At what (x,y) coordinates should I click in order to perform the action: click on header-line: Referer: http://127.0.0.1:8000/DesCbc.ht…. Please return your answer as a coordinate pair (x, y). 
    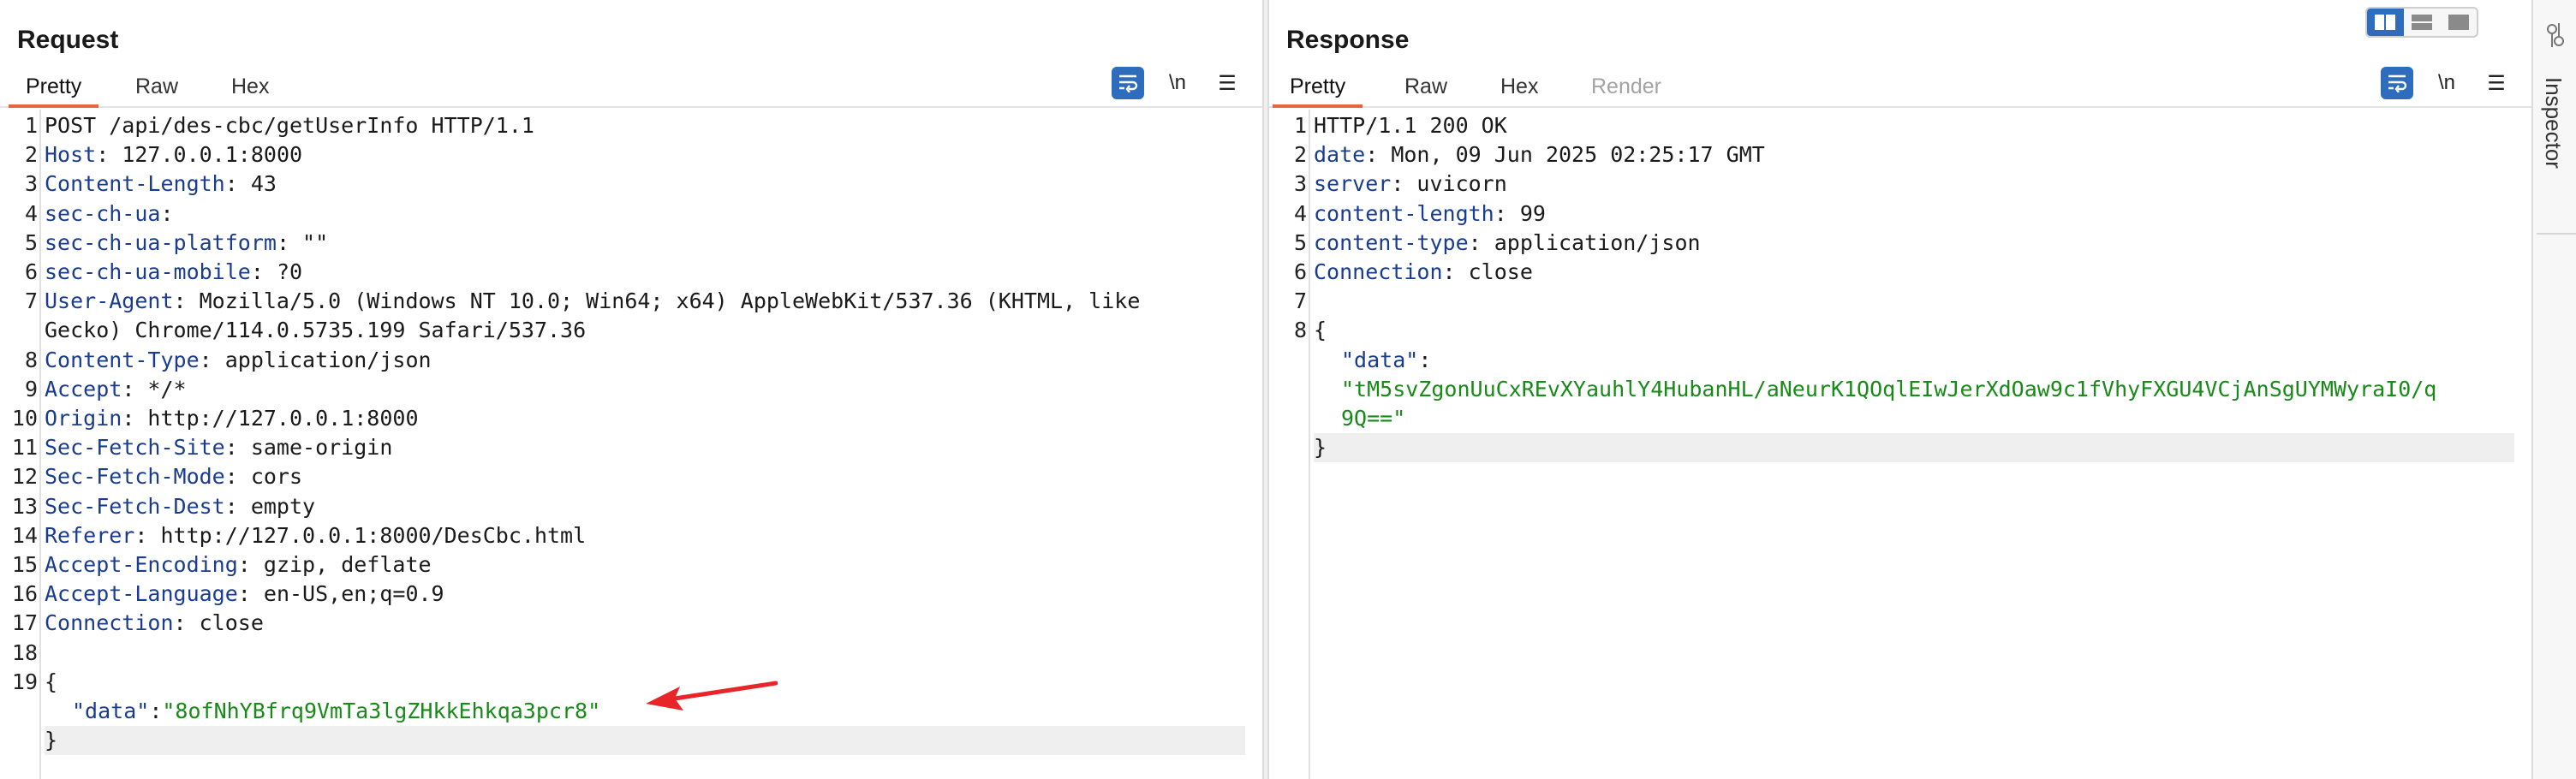
    Looking at the image, I should click on (316, 535).